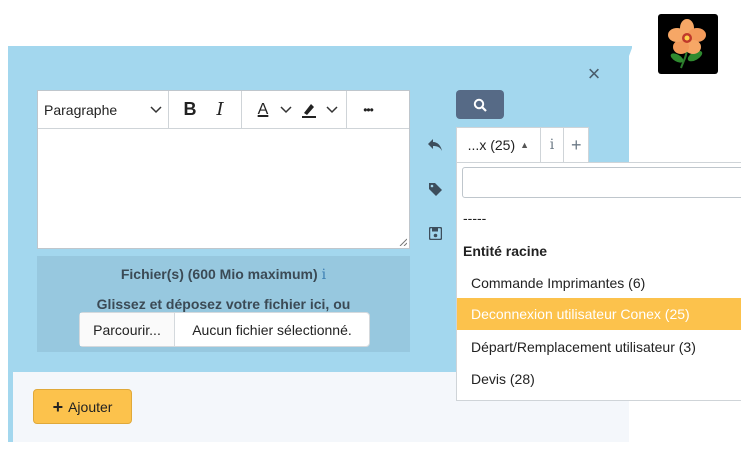 This screenshot has width=741, height=458. I want to click on add-category-button: +, so click(576, 145).